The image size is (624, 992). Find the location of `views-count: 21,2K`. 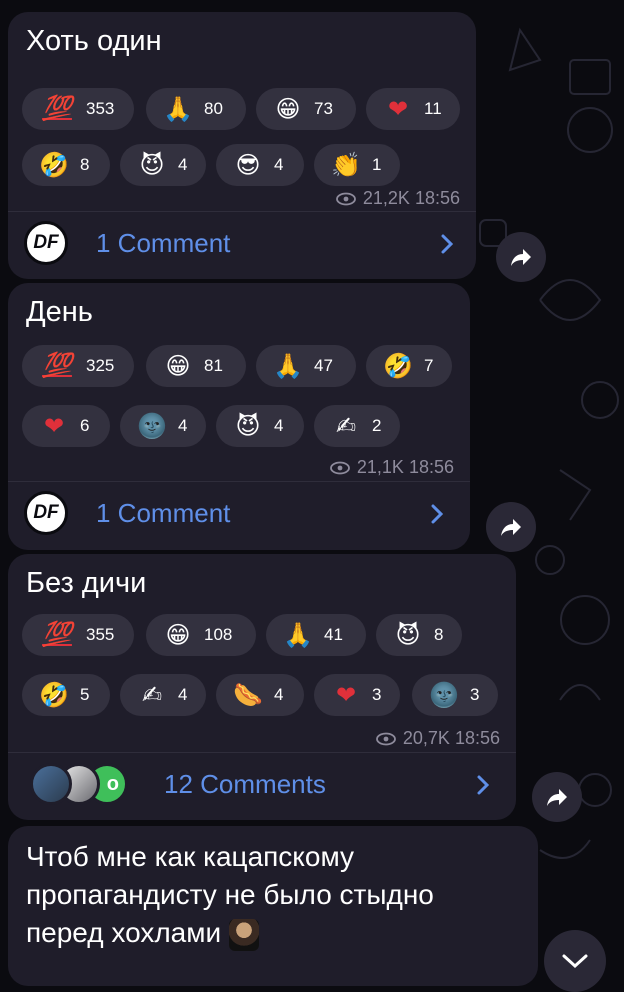

views-count: 21,2K is located at coordinates (386, 198).